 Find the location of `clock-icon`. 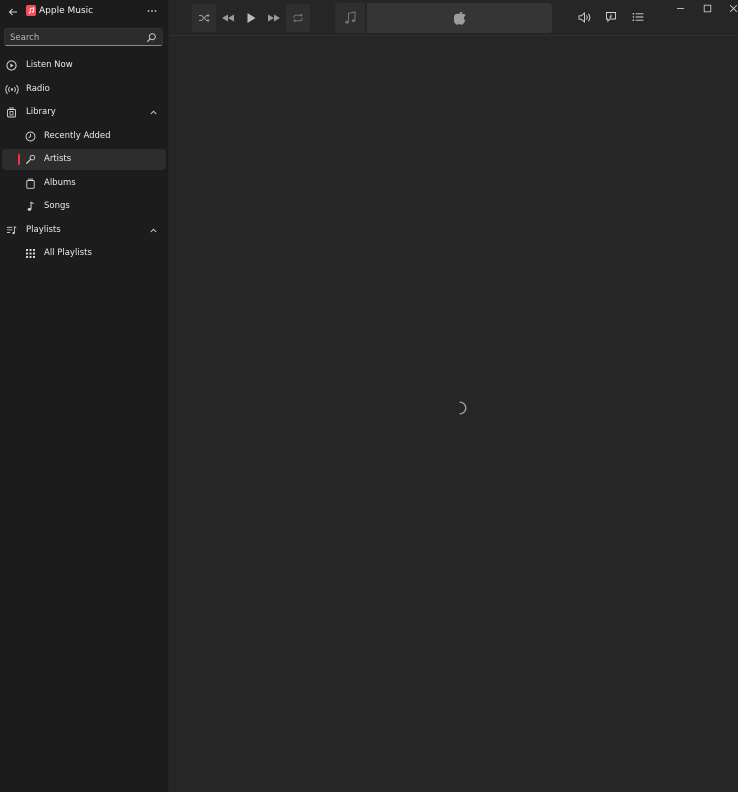

clock-icon is located at coordinates (30, 136).